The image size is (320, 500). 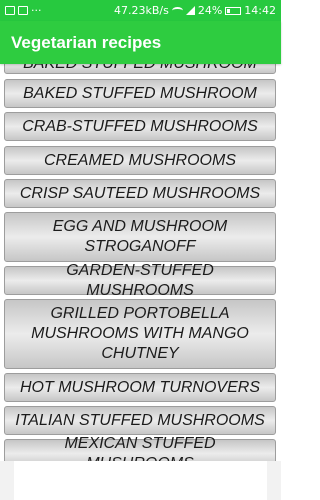 What do you see at coordinates (7, 480) in the screenshot?
I see `bottom-edge-left` at bounding box center [7, 480].